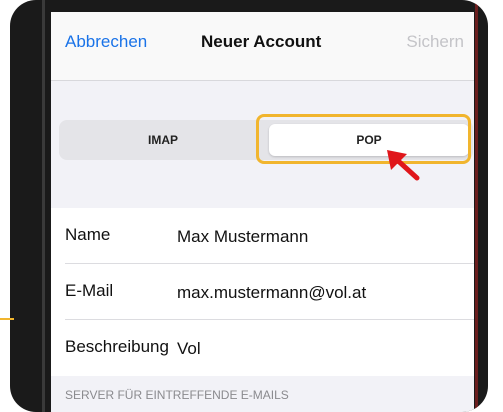 This screenshot has width=503, height=412. What do you see at coordinates (163, 140) in the screenshot?
I see `segment-imap: IMAP` at bounding box center [163, 140].